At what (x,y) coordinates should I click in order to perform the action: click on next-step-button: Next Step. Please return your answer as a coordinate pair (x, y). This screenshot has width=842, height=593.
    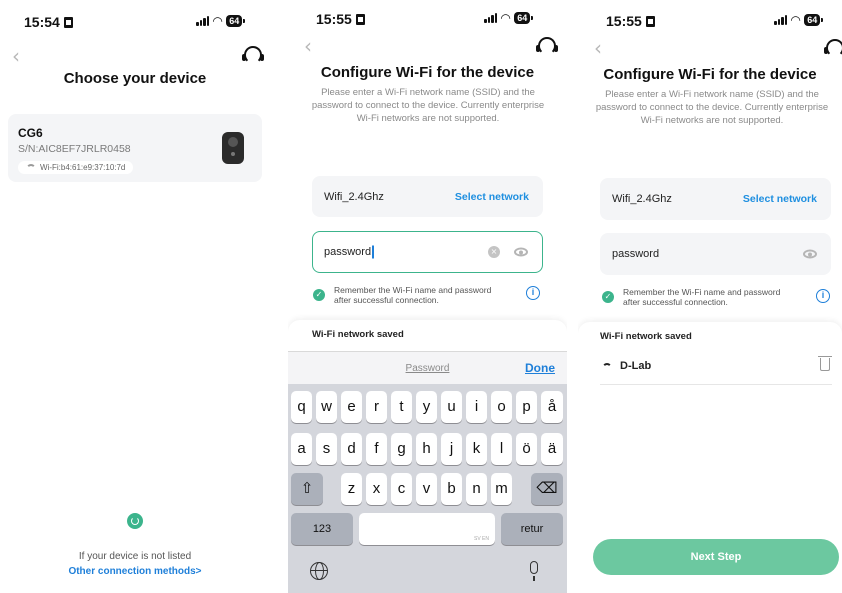
    Looking at the image, I should click on (716, 557).